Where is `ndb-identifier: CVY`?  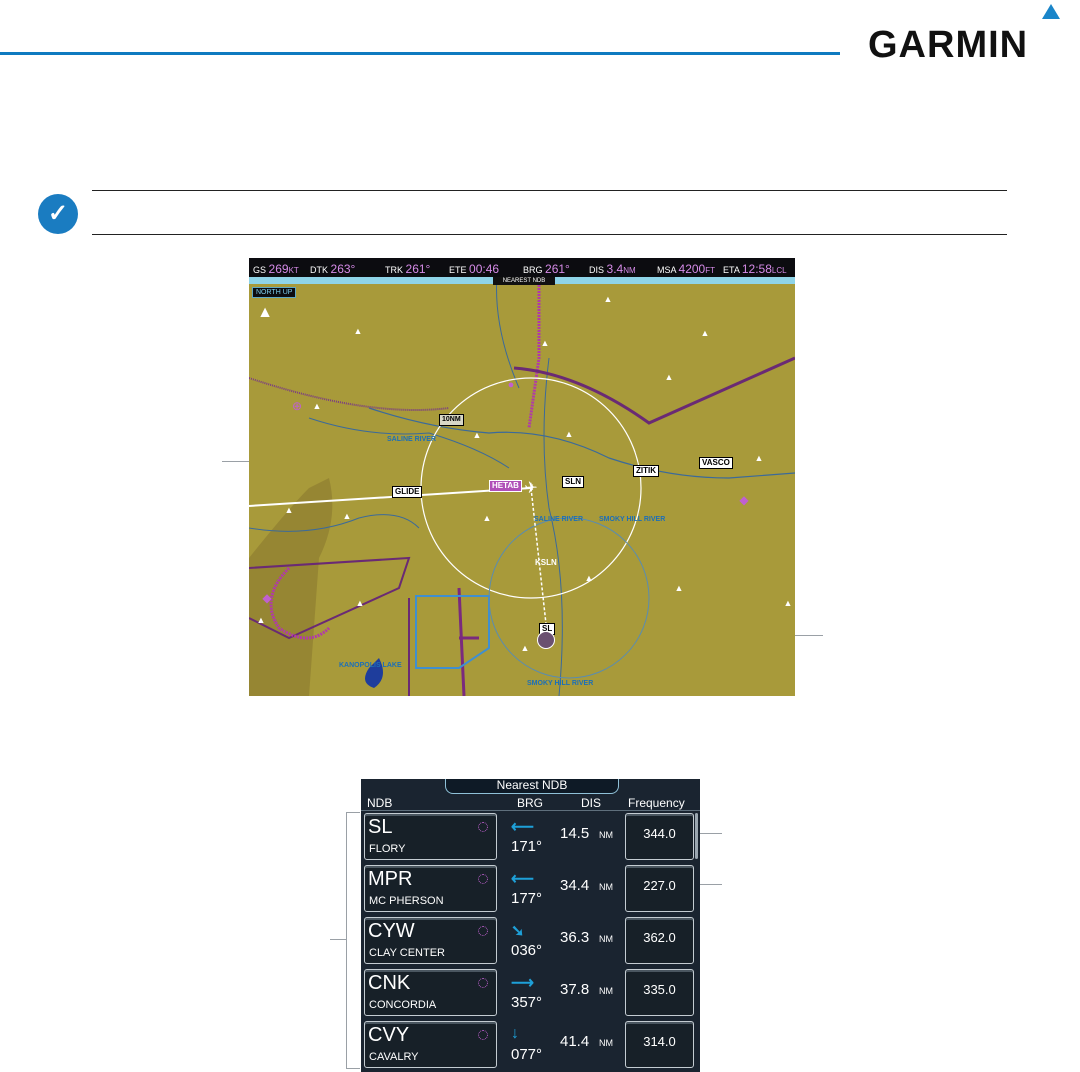 ndb-identifier: CVY is located at coordinates (389, 1035).